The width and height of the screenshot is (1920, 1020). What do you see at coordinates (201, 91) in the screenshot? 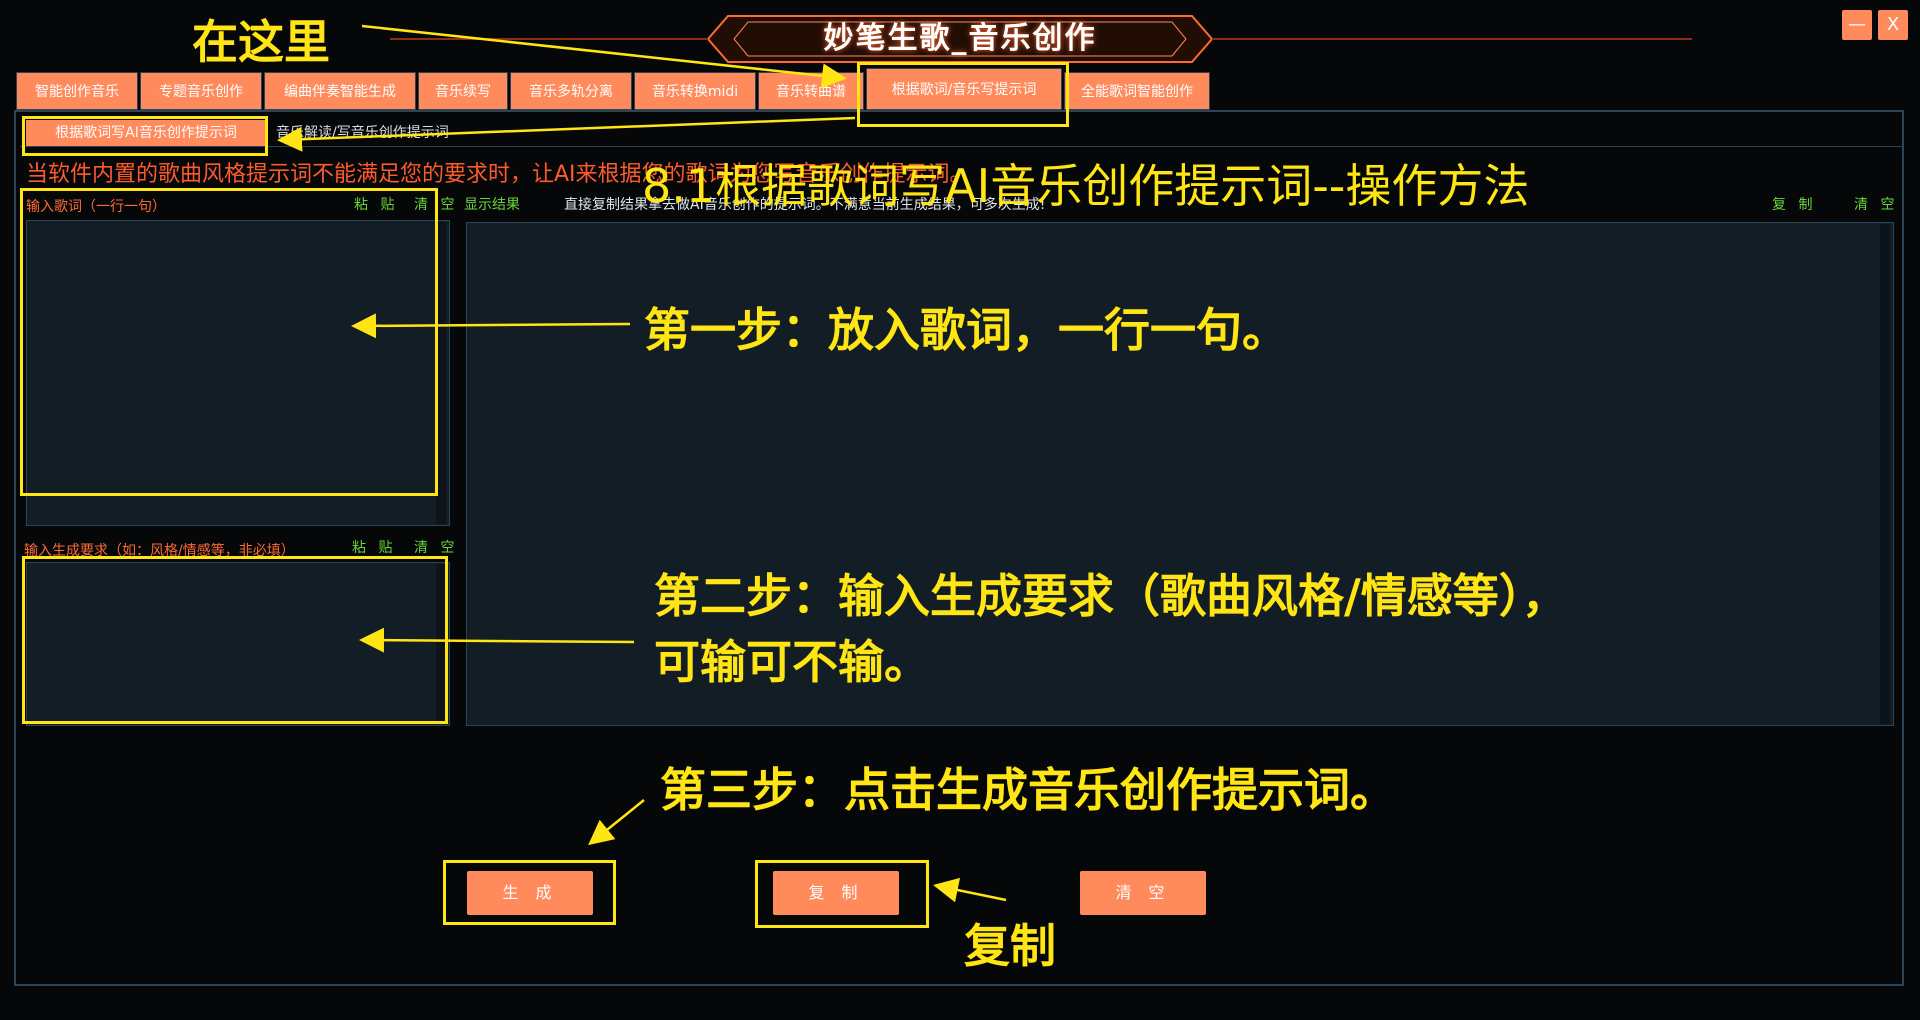
I see `tab-topic-create: 专题音乐创作` at bounding box center [201, 91].